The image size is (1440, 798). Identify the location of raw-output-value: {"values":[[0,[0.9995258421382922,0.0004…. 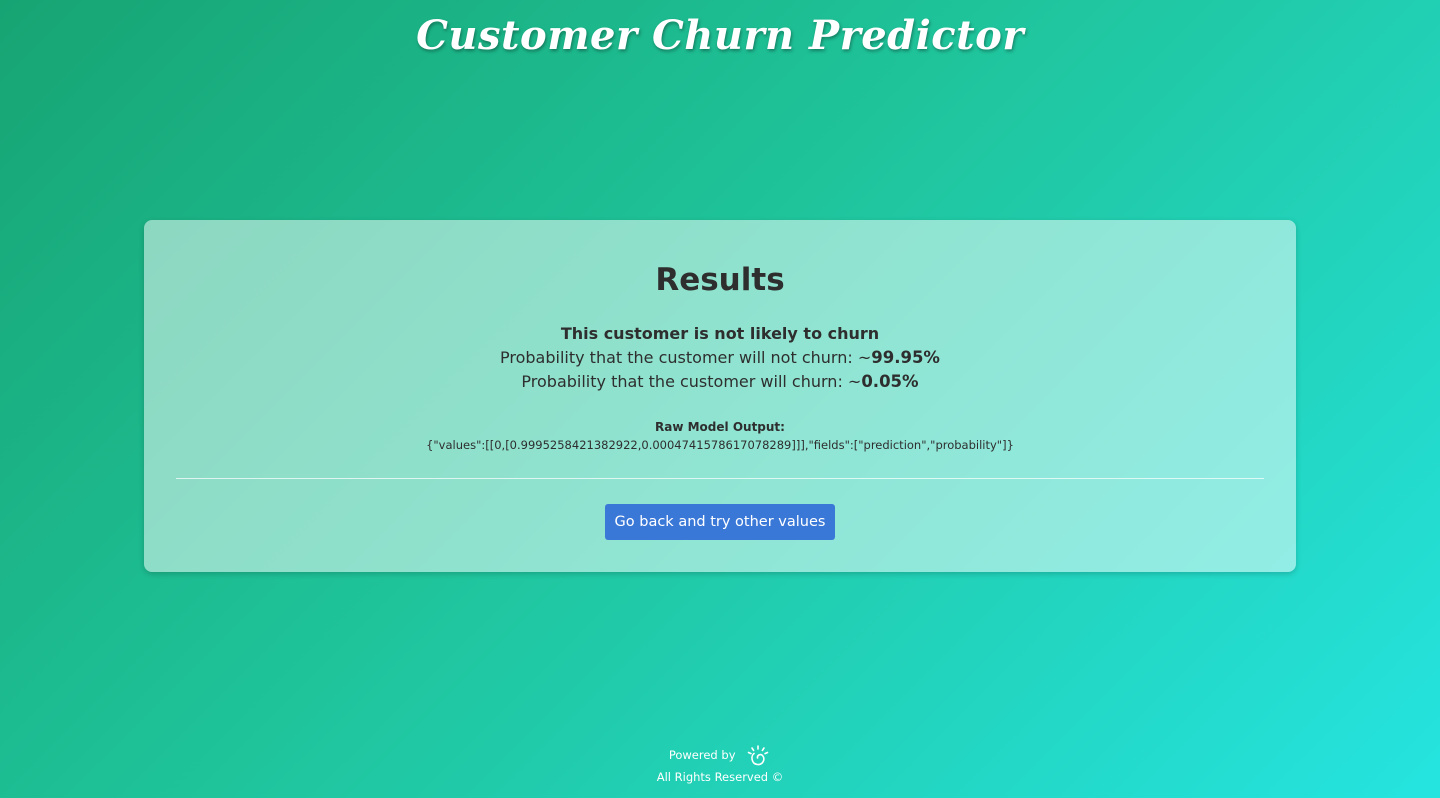
(720, 445).